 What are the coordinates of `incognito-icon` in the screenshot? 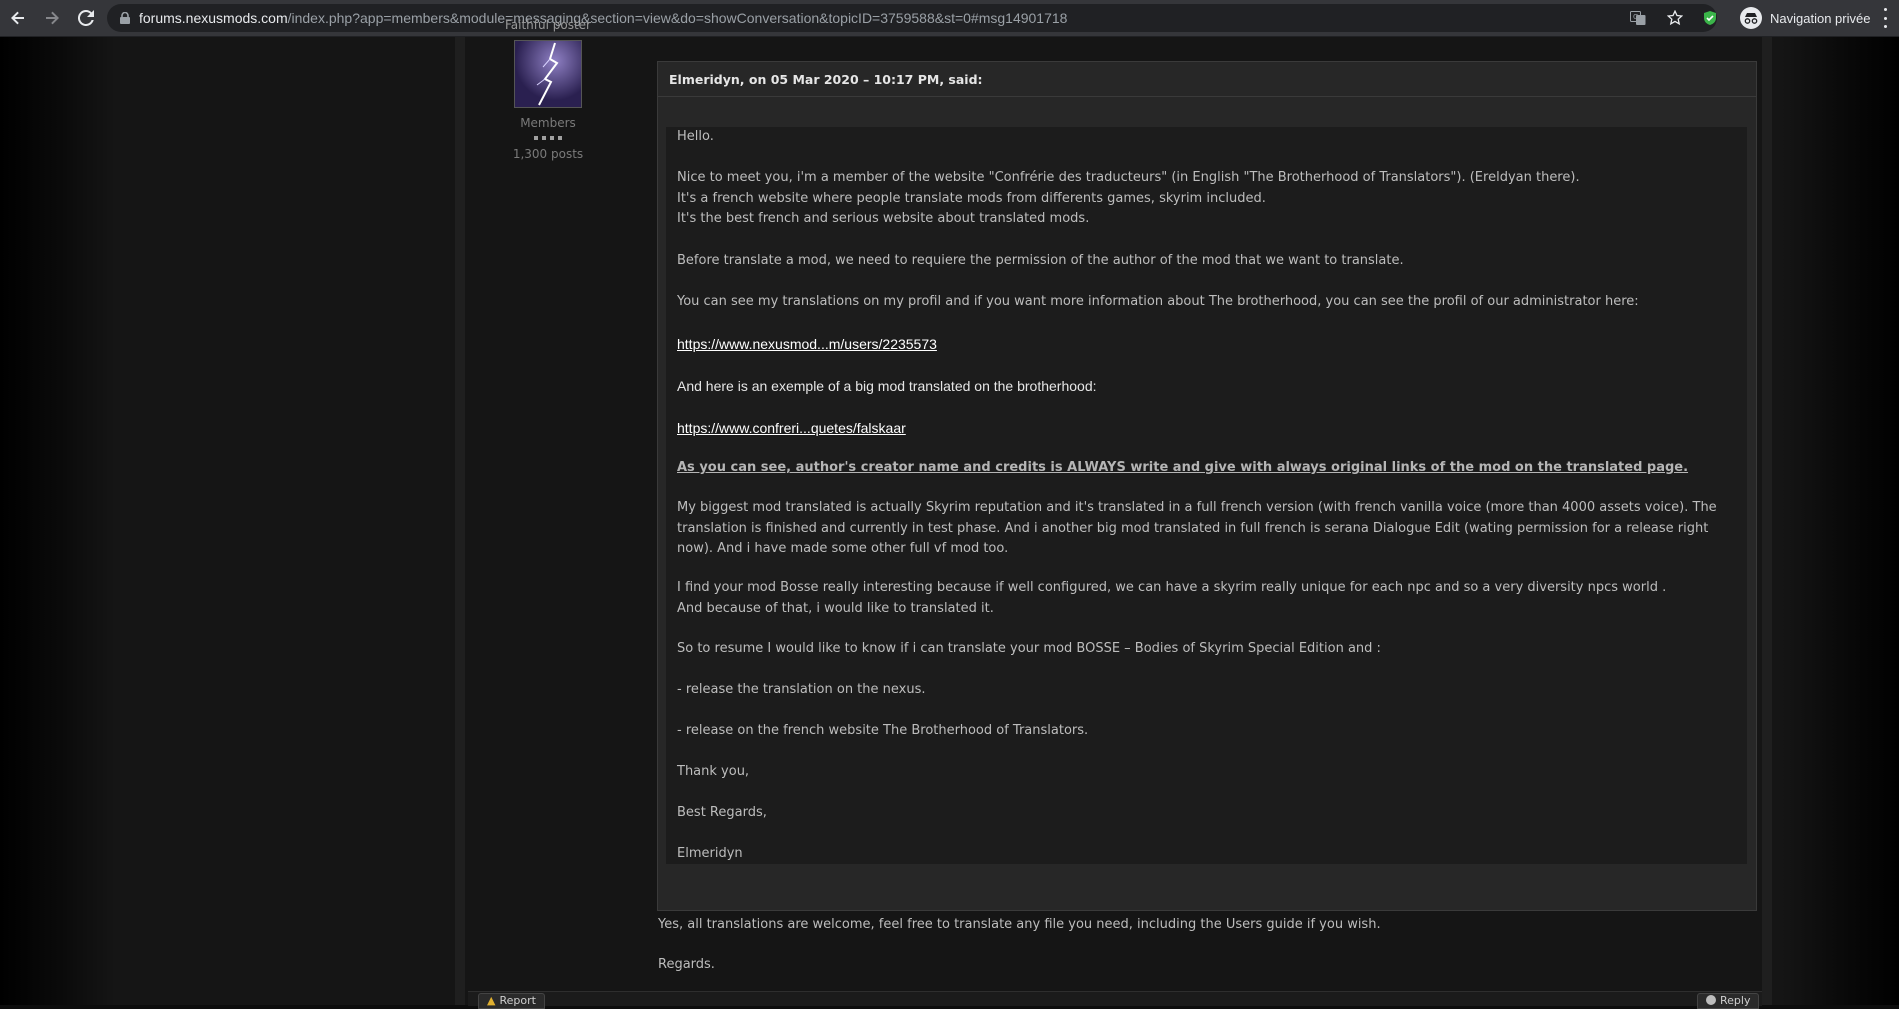 It's located at (1751, 18).